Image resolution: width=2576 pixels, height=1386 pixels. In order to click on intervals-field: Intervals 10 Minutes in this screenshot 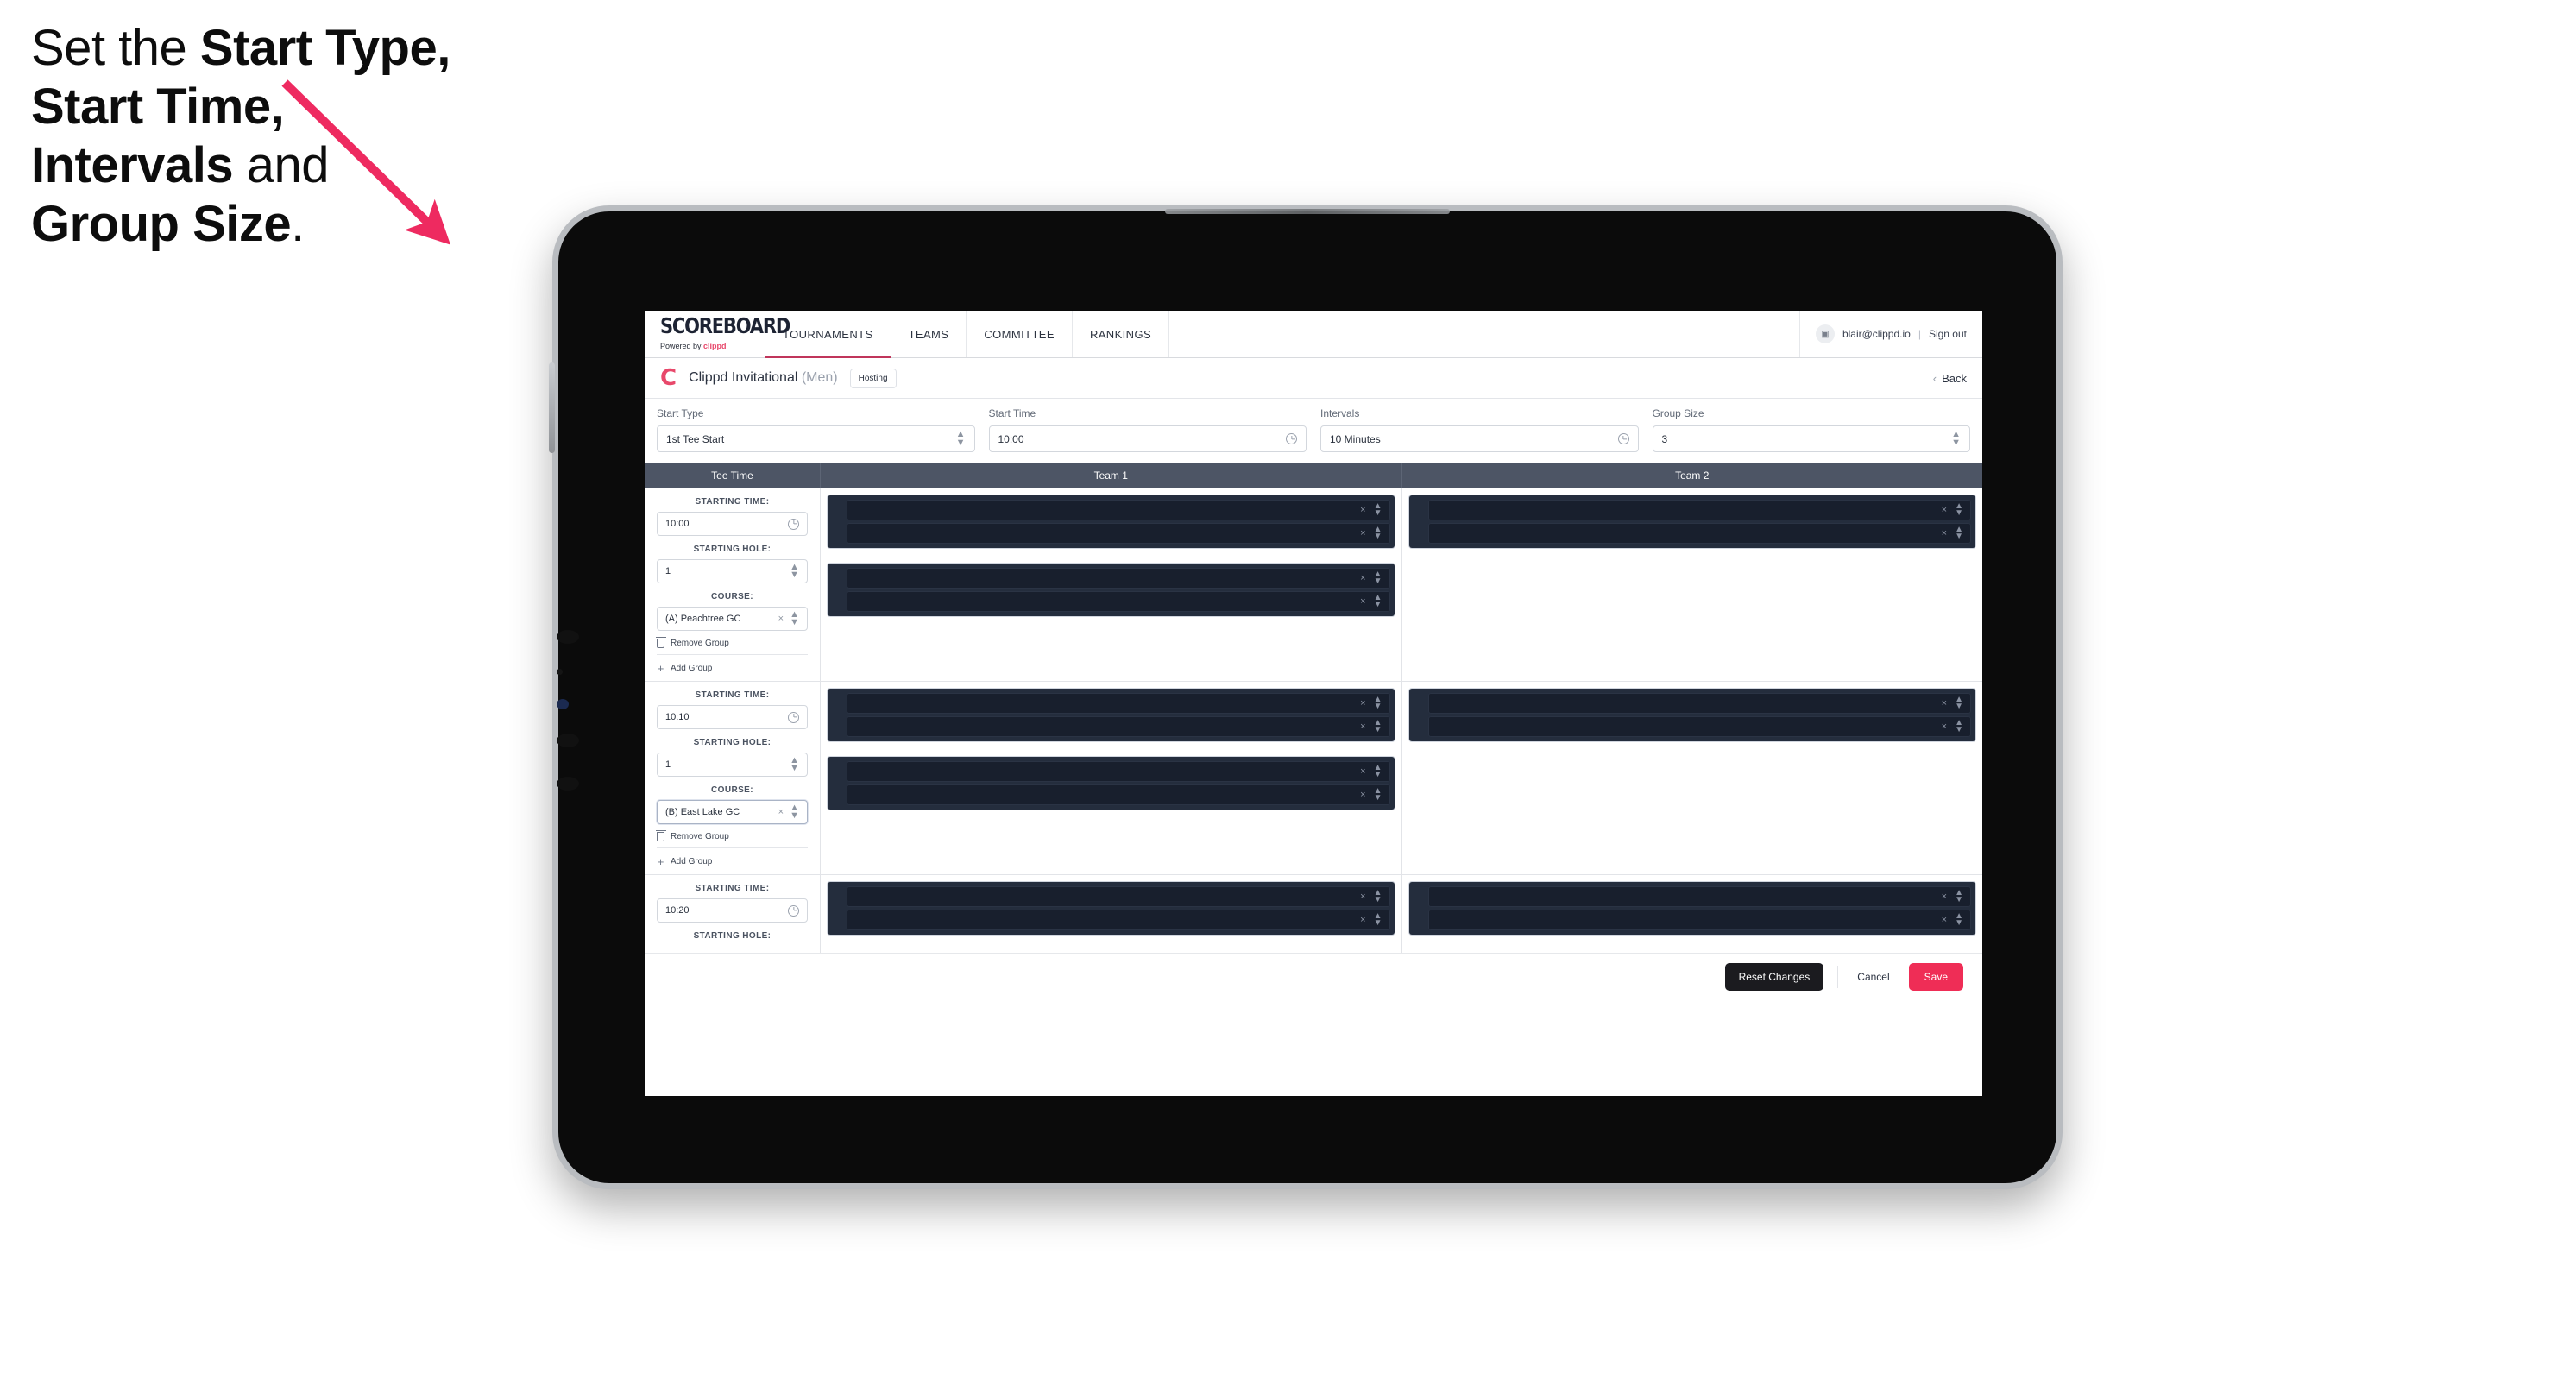, I will do `click(1480, 429)`.